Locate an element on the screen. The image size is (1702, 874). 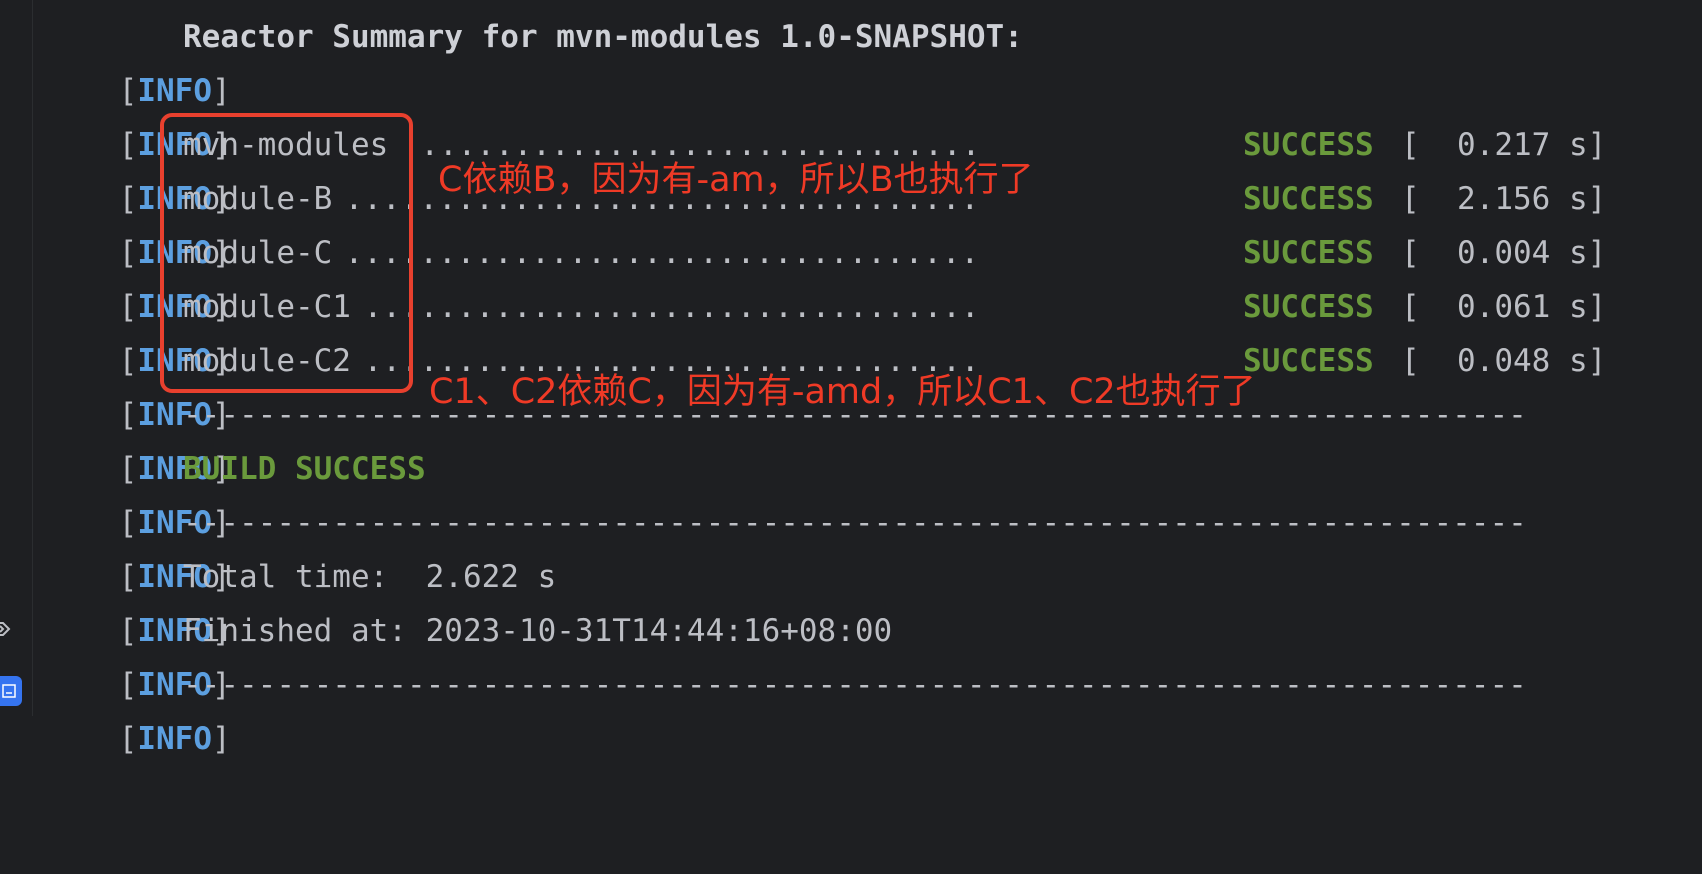
annotation-dependency-b: C依赖B，因为有-am，所以B也执行了 is located at coordinates (736, 180).